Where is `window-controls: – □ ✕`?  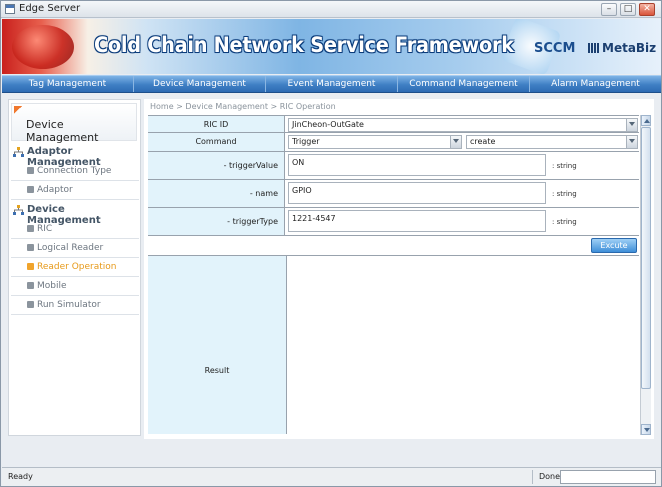
window-controls: – □ ✕ is located at coordinates (628, 9).